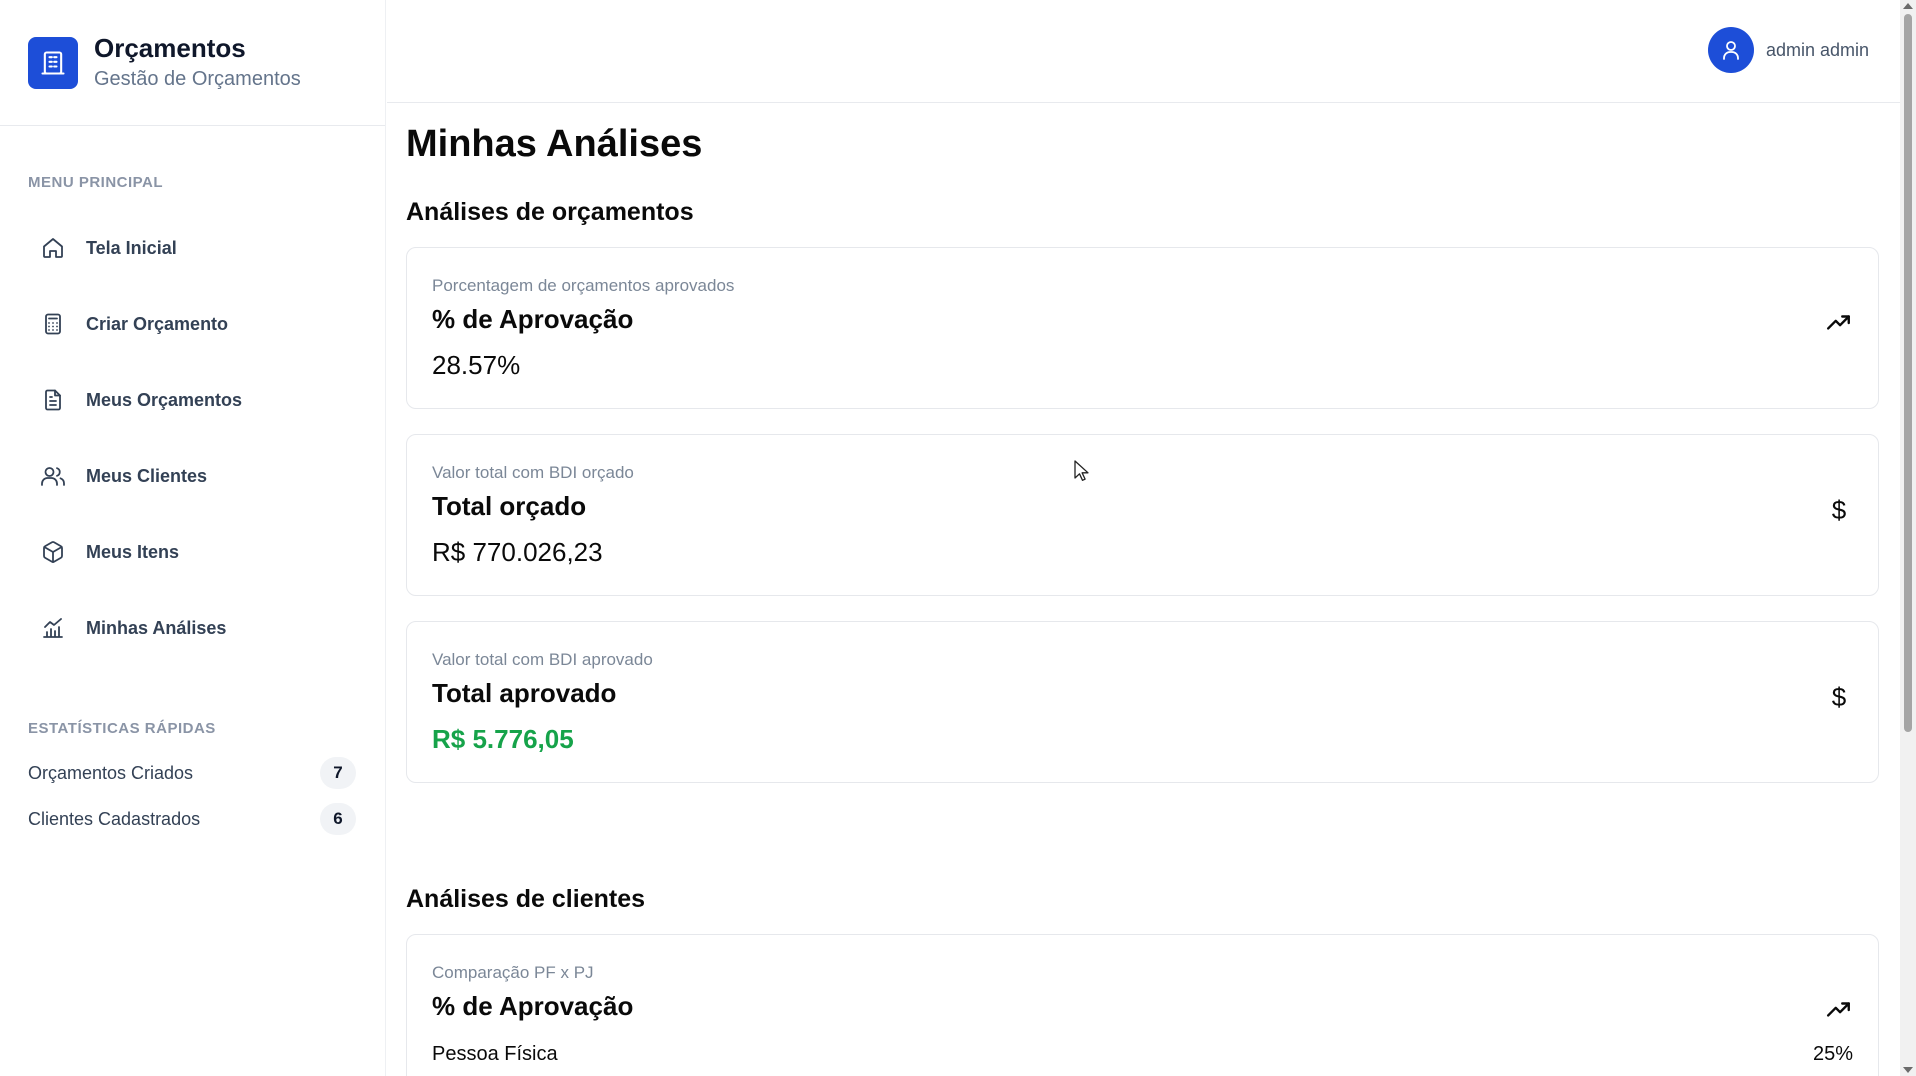  Describe the element at coordinates (517, 552) in the screenshot. I see `card-value: R$ 770.026,23` at that location.